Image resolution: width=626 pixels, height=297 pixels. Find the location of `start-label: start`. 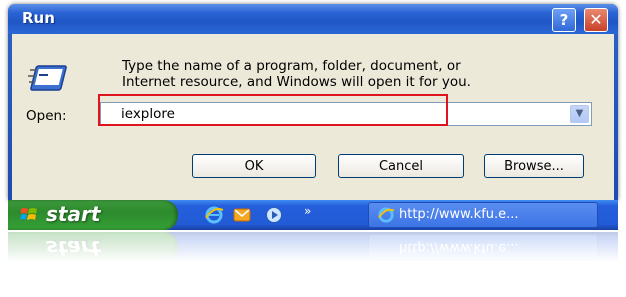

start-label: start is located at coordinates (73, 214).